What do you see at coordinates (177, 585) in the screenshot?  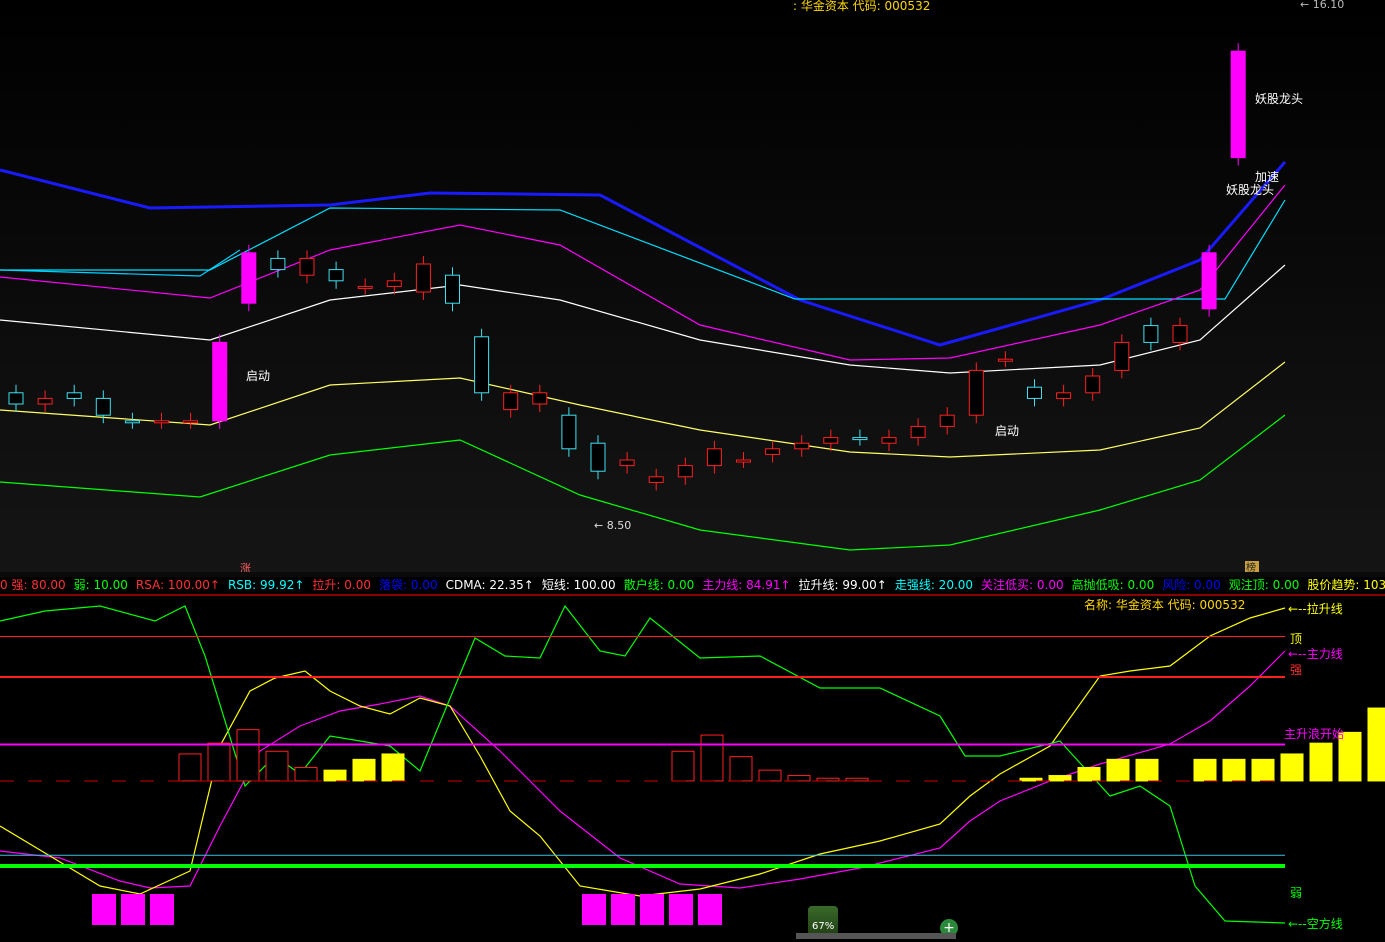 I see `indicator-value: RSA: 100.00↑` at bounding box center [177, 585].